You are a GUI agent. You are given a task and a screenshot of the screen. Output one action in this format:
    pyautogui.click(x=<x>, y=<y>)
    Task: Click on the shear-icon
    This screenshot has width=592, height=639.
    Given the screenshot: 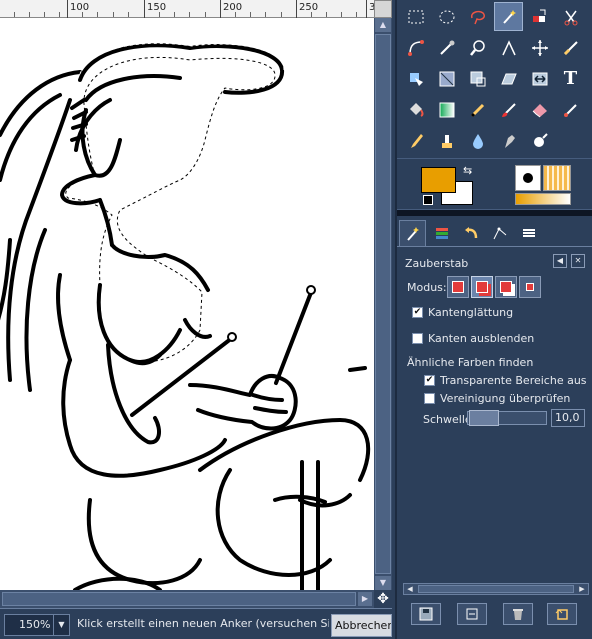 What is the action you would take?
    pyautogui.click(x=508, y=78)
    